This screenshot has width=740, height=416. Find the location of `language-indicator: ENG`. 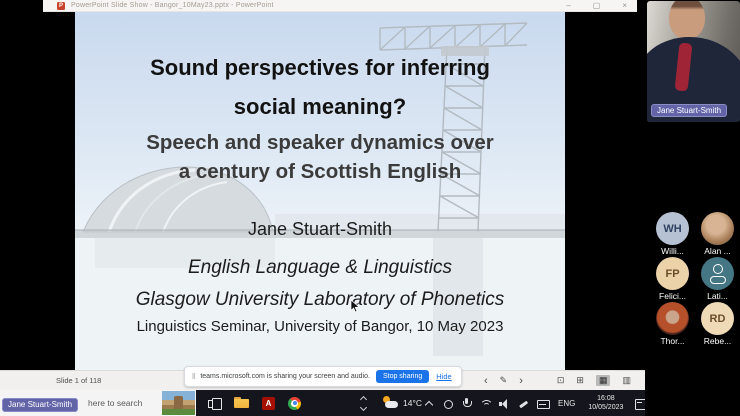

language-indicator: ENG is located at coordinates (566, 403).